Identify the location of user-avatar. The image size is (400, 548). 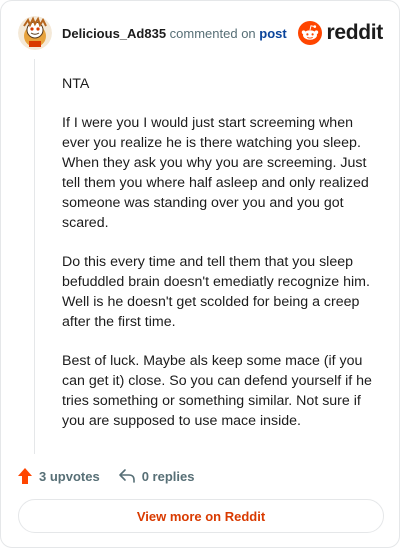
(35, 33).